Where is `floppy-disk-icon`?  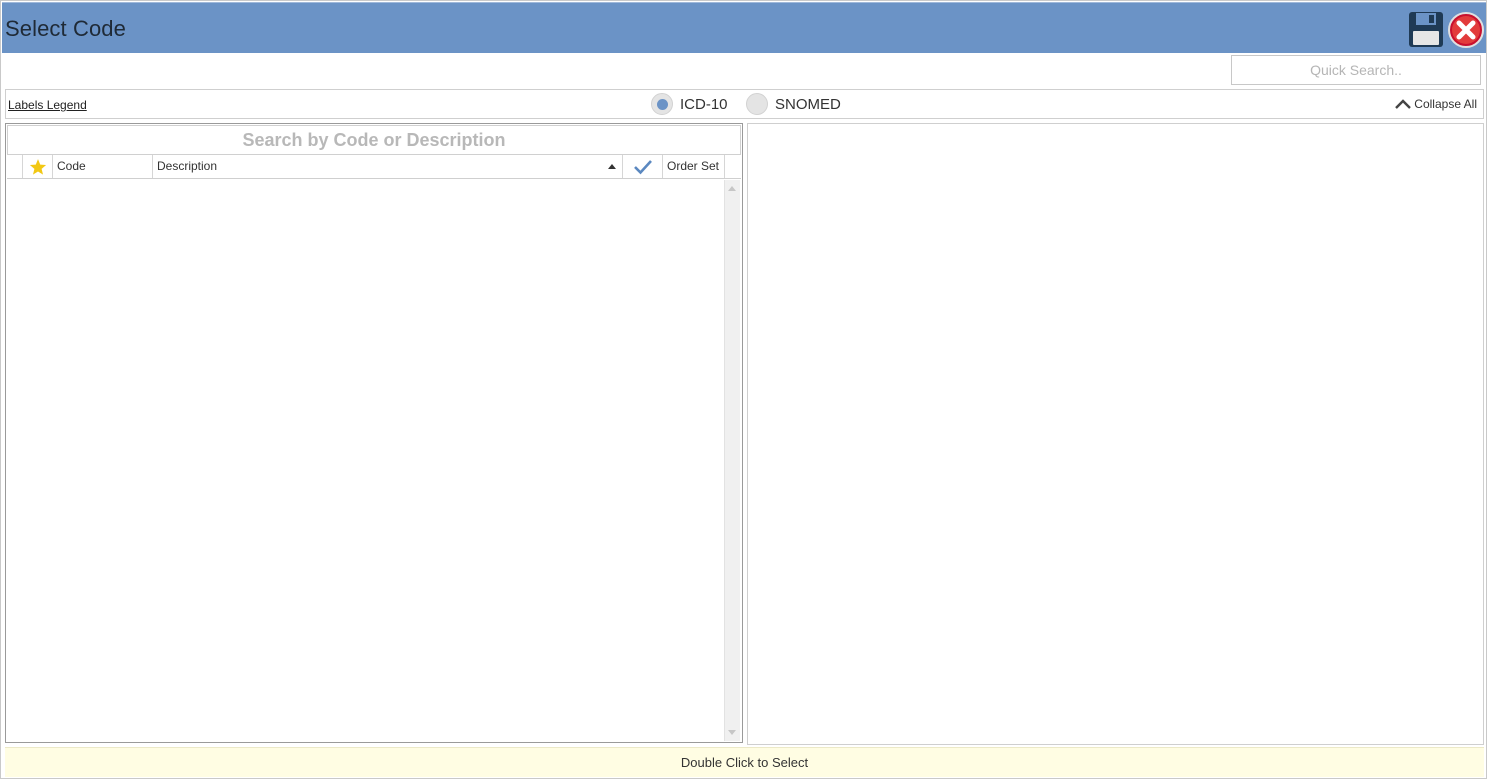
floppy-disk-icon is located at coordinates (1426, 29).